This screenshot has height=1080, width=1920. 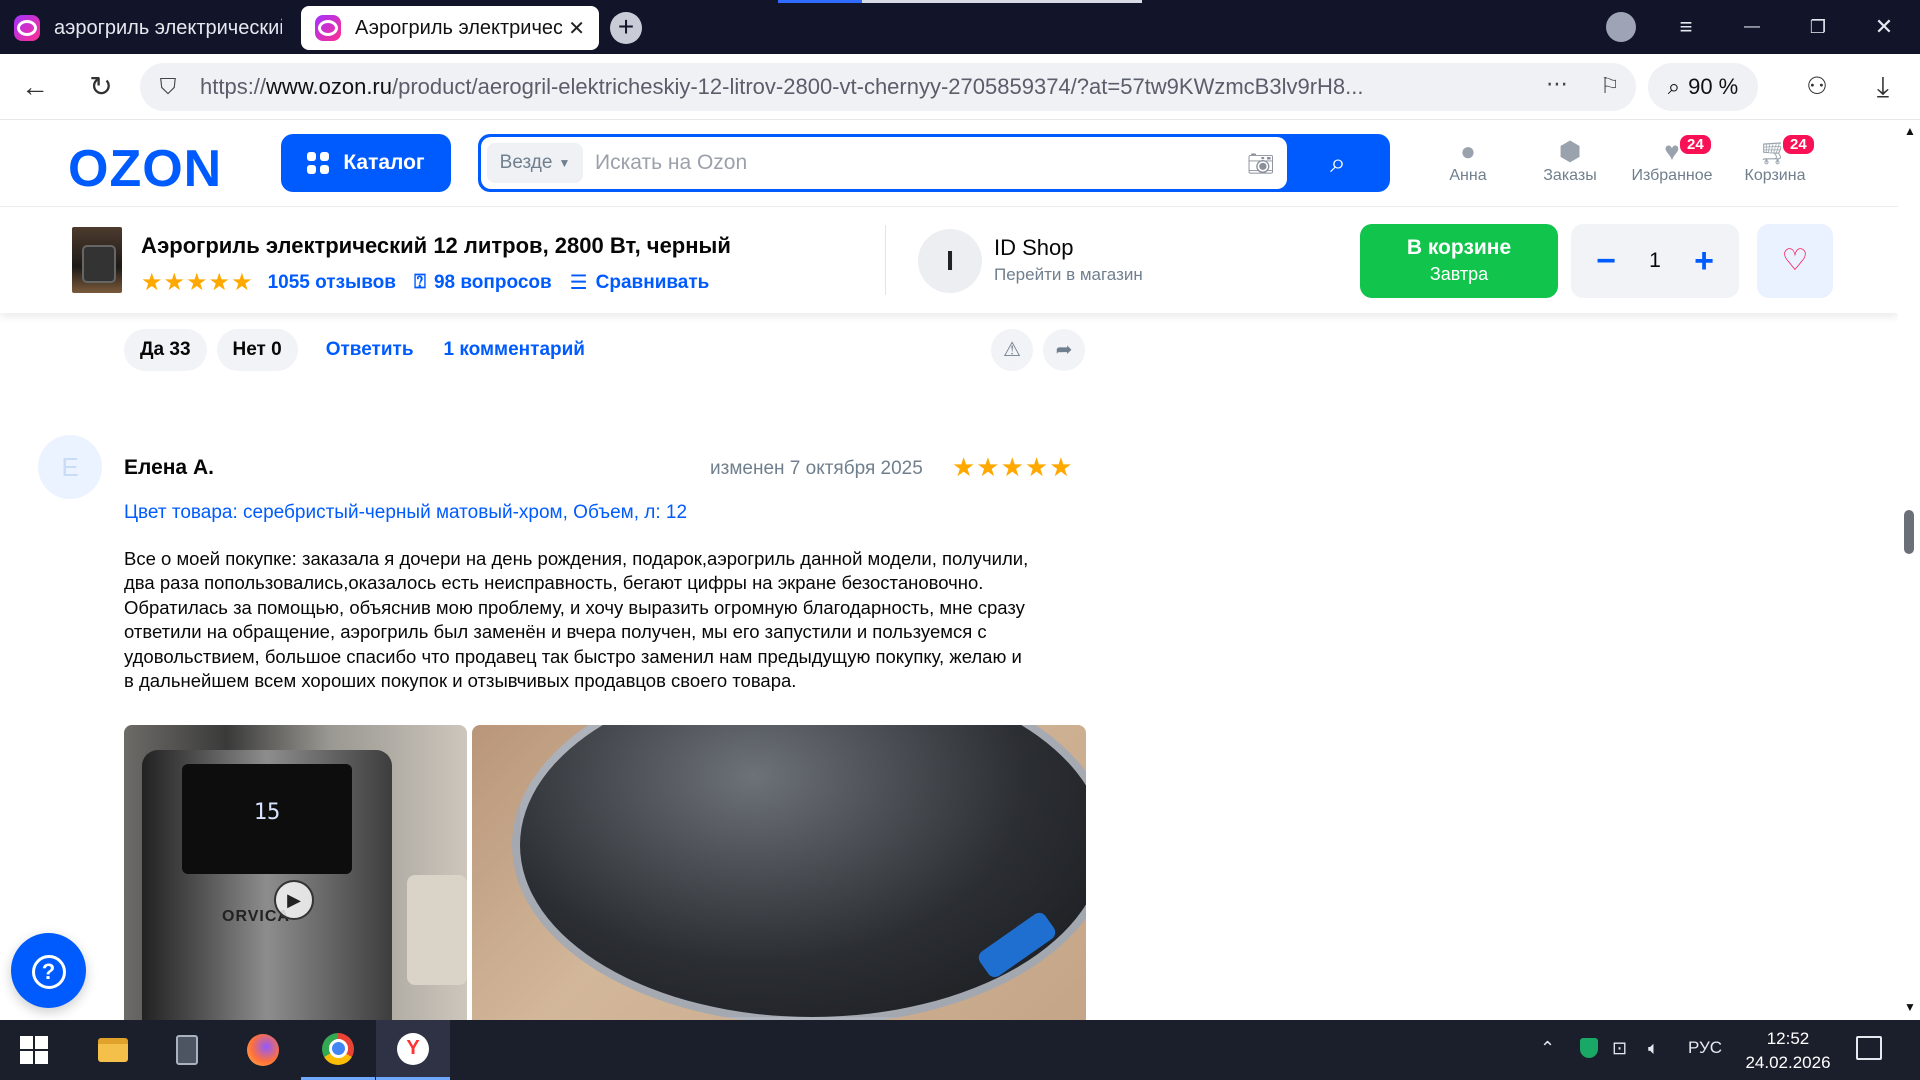 I want to click on review-date: изменен 7 октября 2025, so click(x=816, y=468).